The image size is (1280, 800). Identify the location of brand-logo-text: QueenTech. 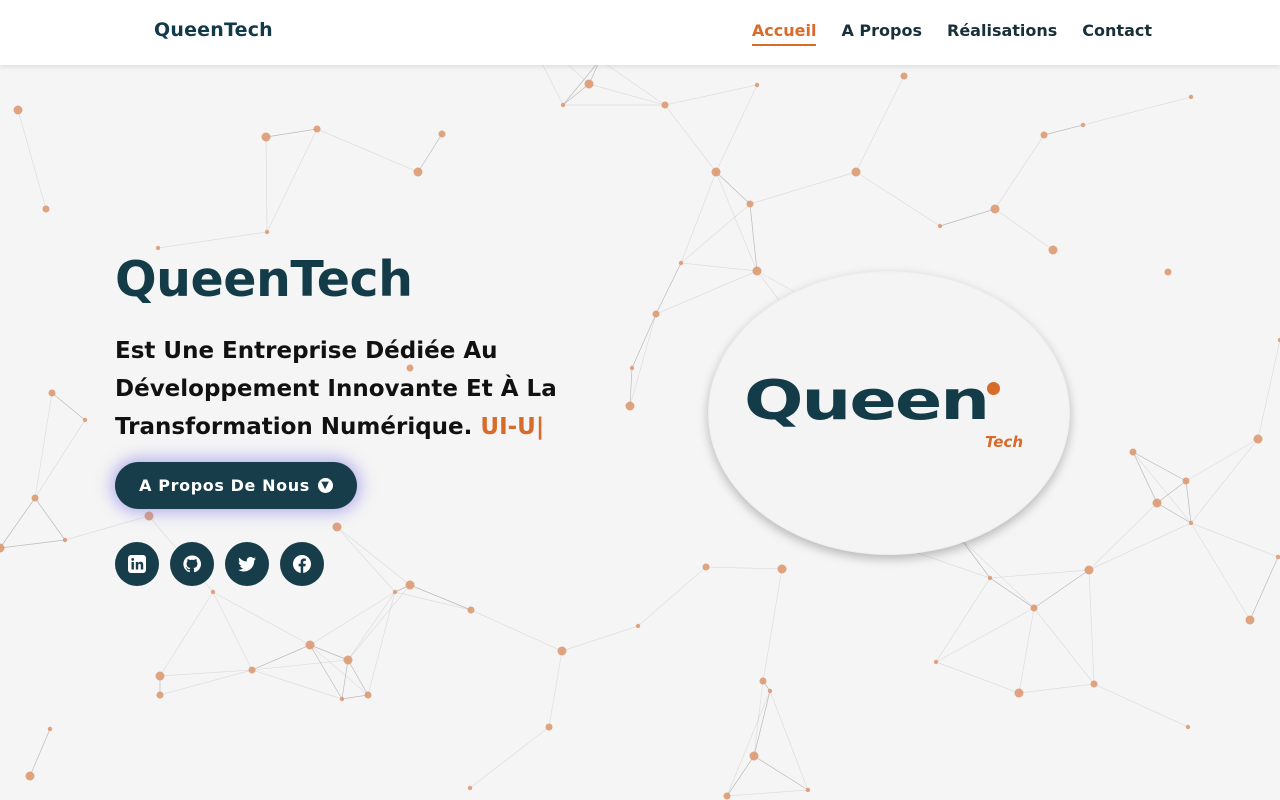
(213, 30).